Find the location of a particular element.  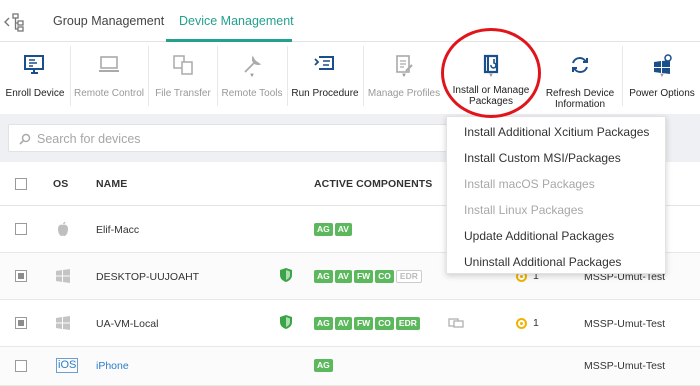

remote-control-label: Remote Control is located at coordinates (109, 93).